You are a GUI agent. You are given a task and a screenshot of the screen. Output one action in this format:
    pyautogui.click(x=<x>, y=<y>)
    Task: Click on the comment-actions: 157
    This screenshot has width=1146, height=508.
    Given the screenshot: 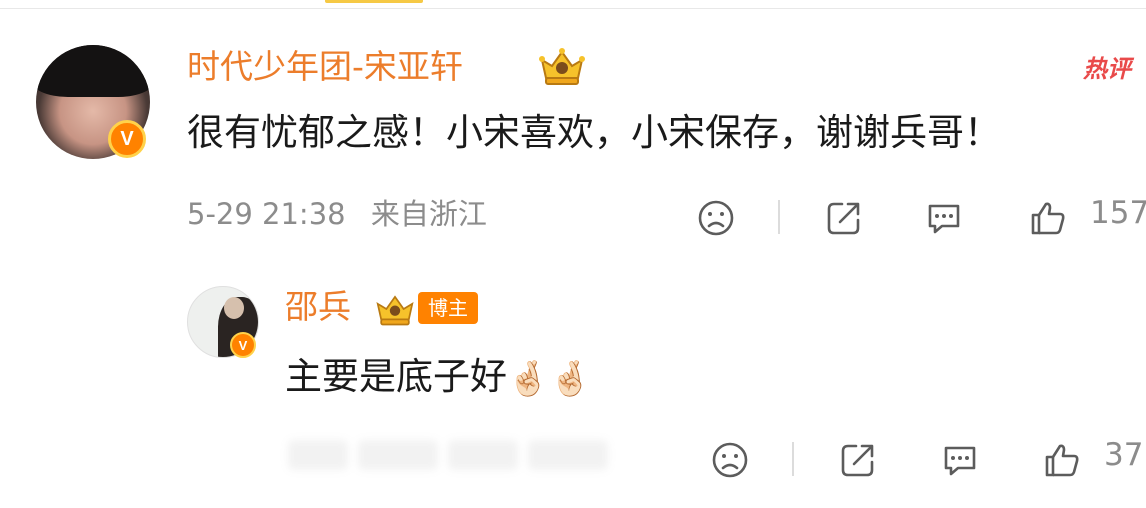 What is the action you would take?
    pyautogui.click(x=573, y=218)
    